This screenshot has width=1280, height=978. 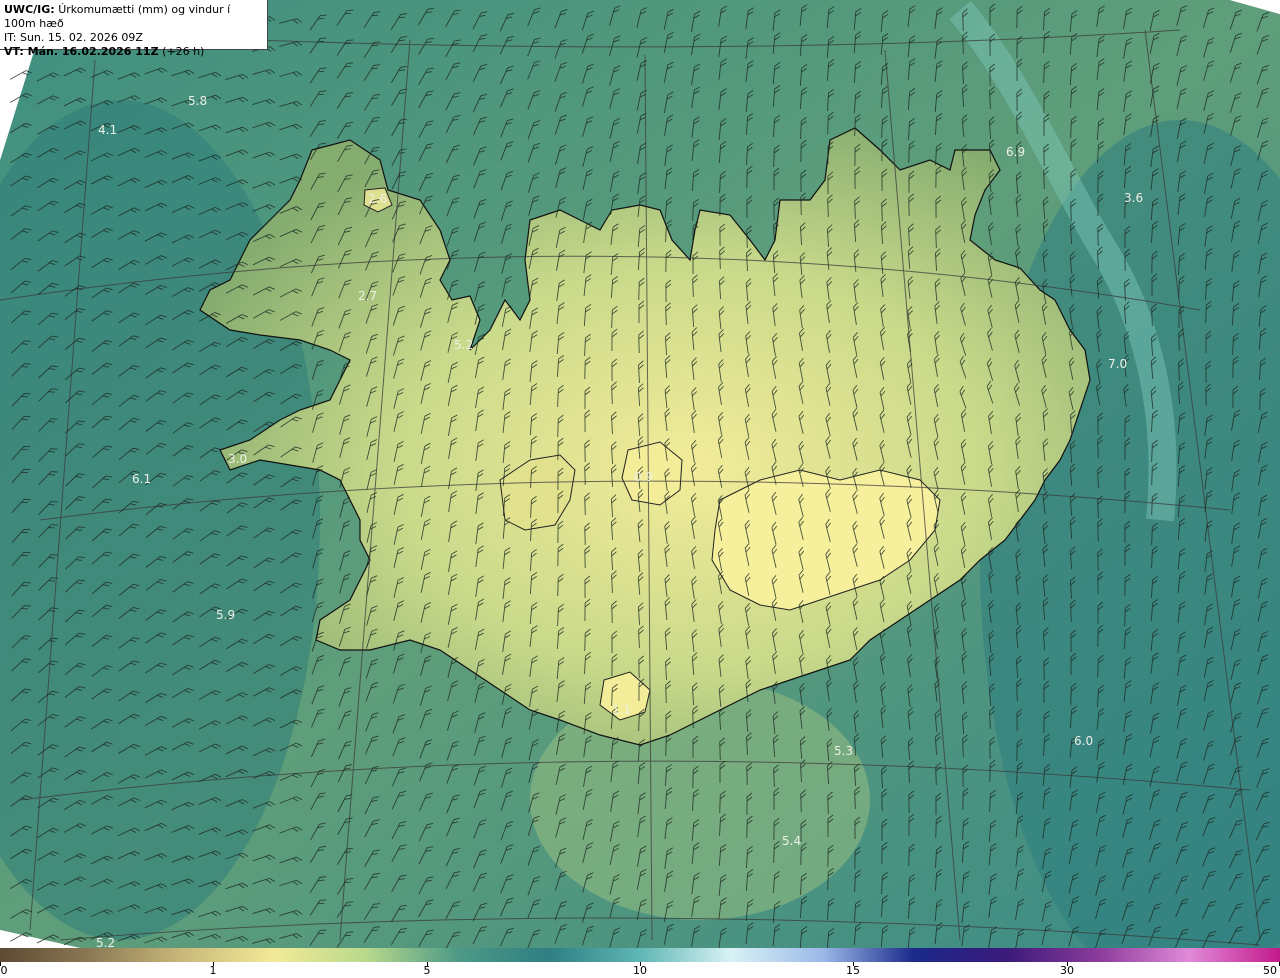 I want to click on legend-label: 0, so click(x=4, y=970).